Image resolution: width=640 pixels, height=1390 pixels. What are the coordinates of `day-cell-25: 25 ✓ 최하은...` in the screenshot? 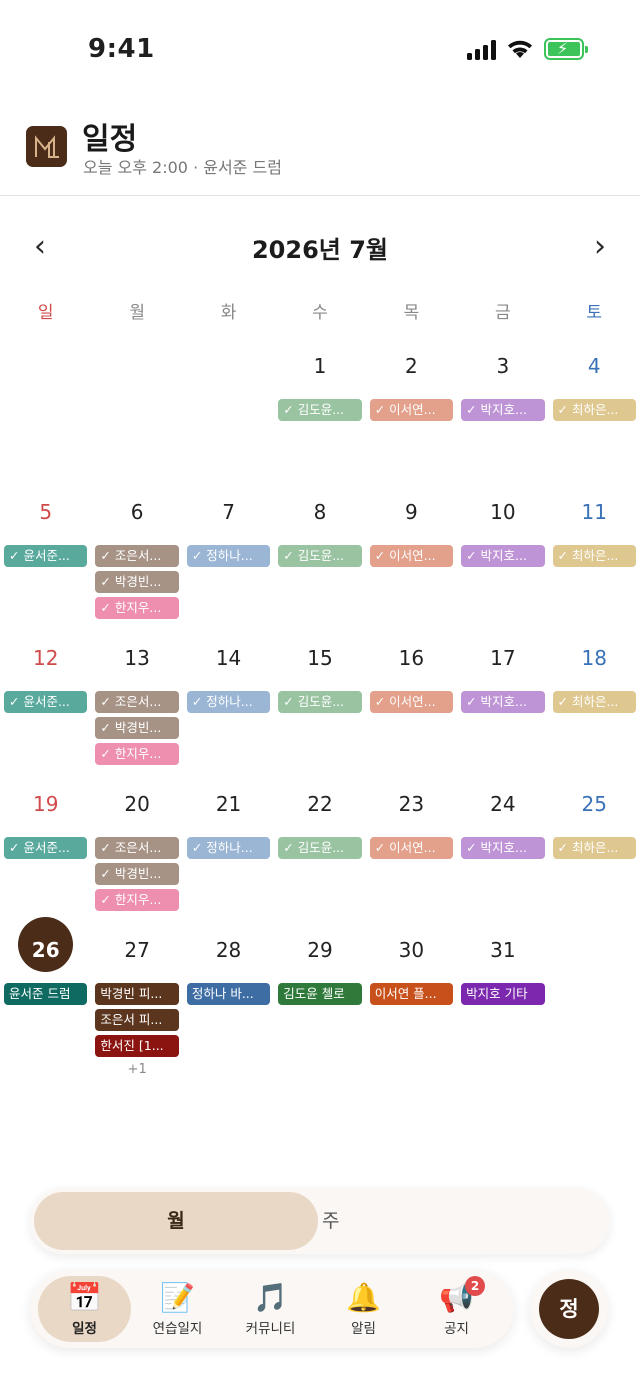 It's located at (594, 853).